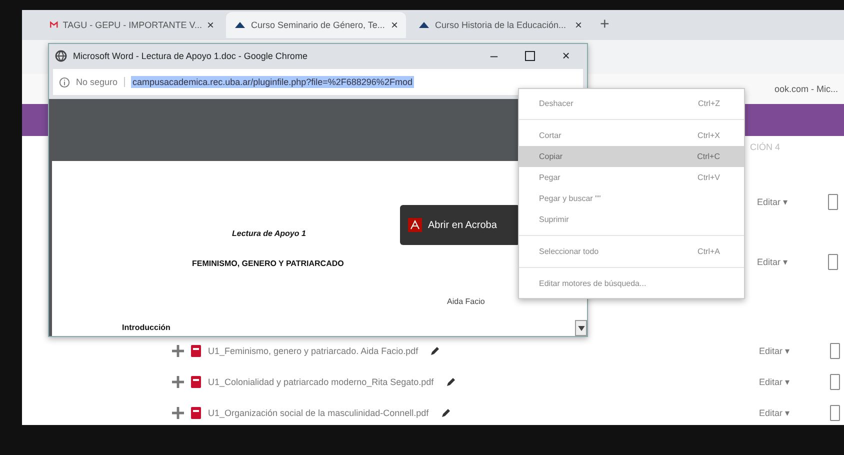 Image resolution: width=844 pixels, height=455 pixels. What do you see at coordinates (146, 327) in the screenshot?
I see `section-title: Introducción` at bounding box center [146, 327].